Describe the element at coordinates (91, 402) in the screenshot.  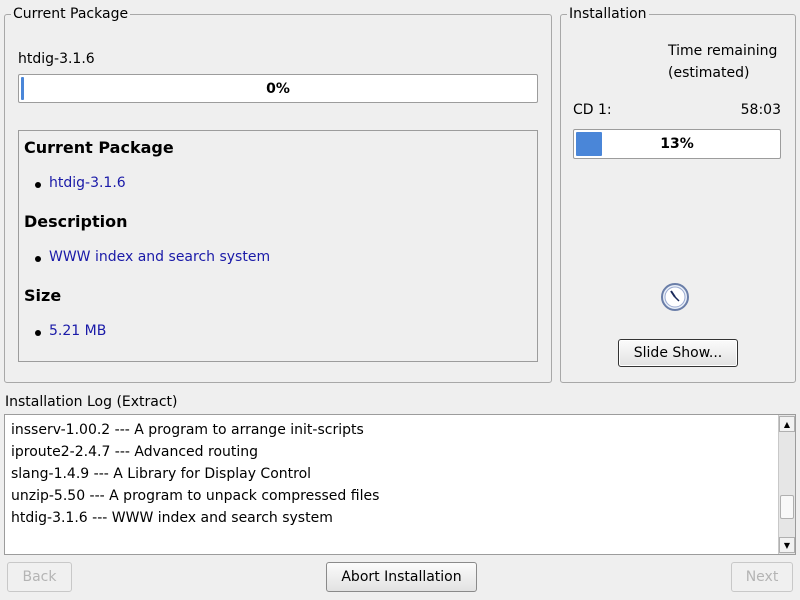
I see `installation-log-label: Installation Log (Extract)` at that location.